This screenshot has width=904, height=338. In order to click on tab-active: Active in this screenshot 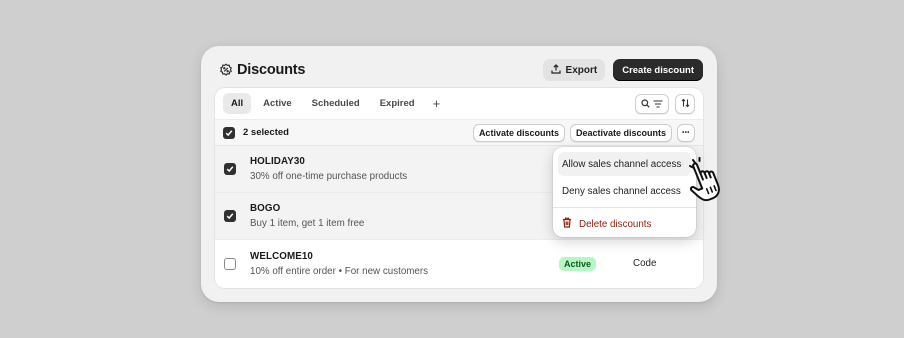, I will do `click(277, 103)`.